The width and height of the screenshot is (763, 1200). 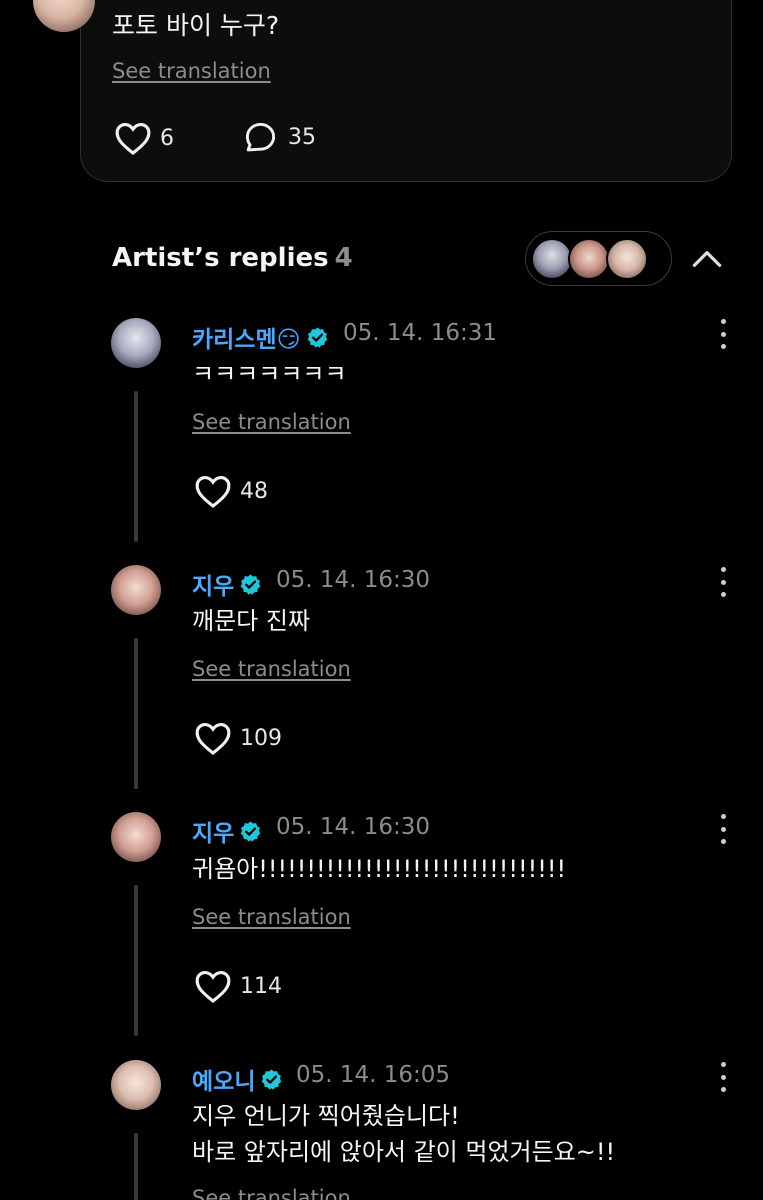 I want to click on reply-author-label: 카리스멘😏, so click(x=246, y=340).